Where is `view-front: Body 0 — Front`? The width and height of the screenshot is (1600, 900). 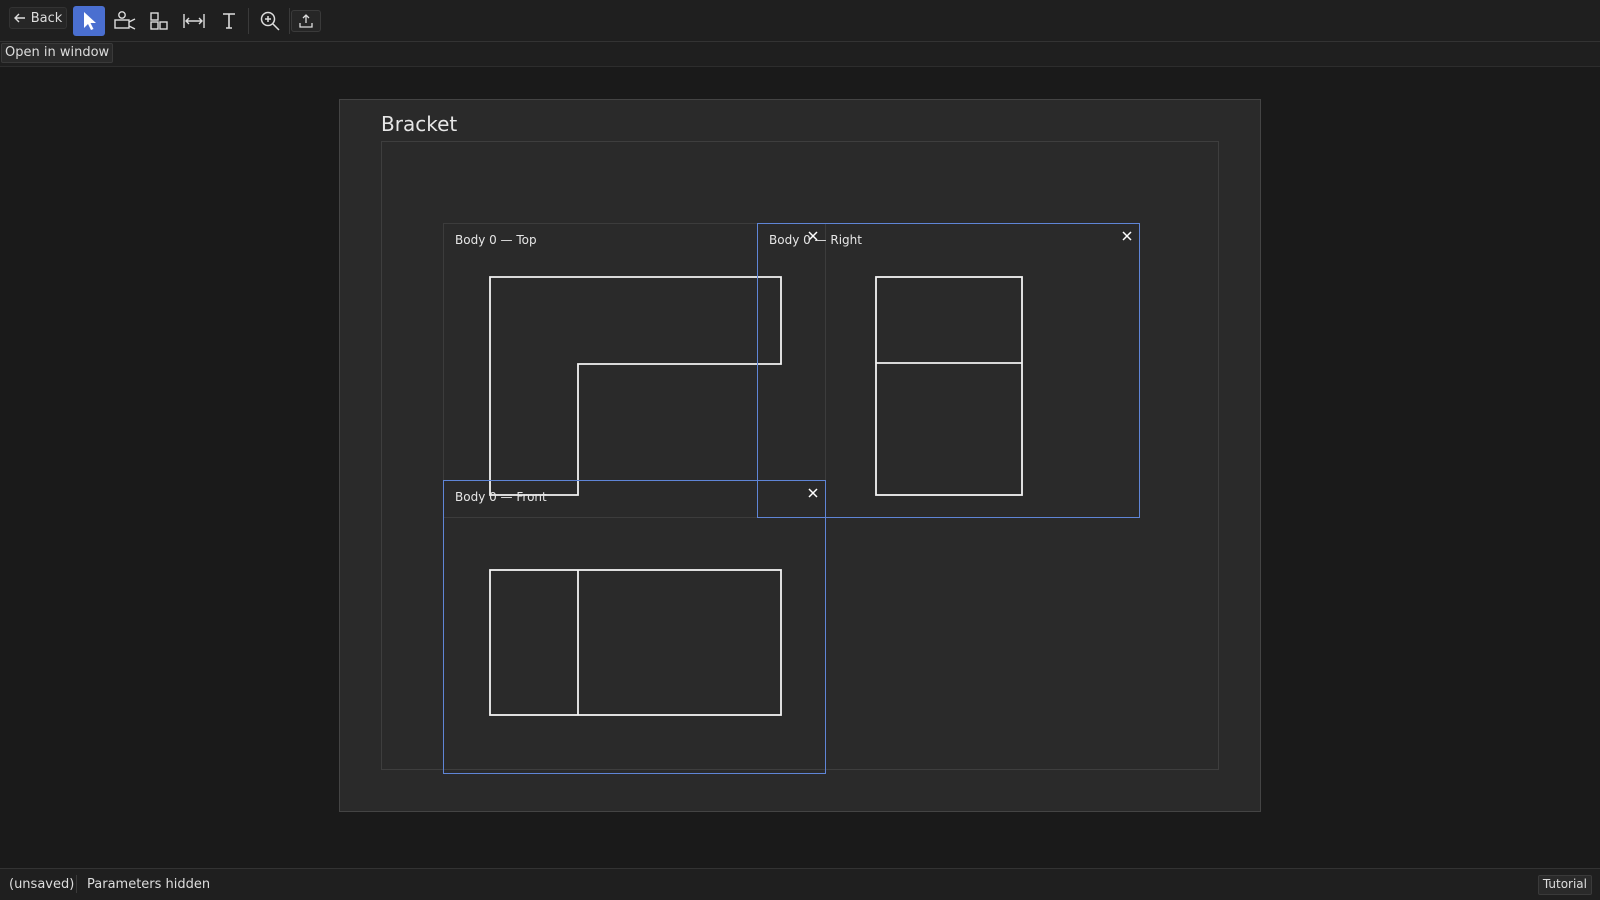 view-front: Body 0 — Front is located at coordinates (634, 627).